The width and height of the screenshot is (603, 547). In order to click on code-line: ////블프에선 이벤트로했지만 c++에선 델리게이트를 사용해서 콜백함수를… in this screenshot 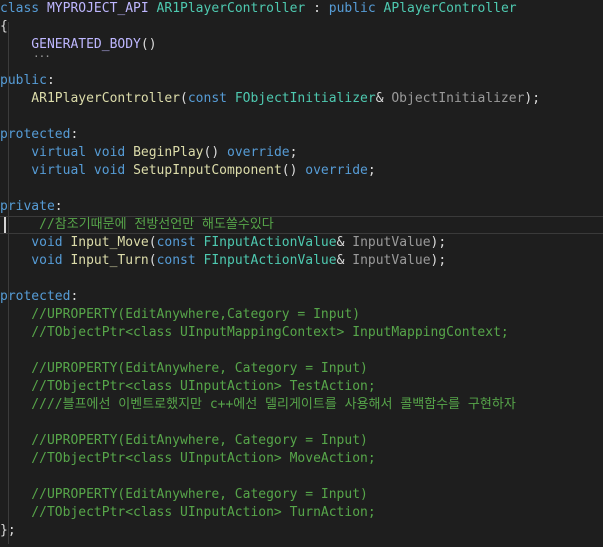, I will do `click(301, 405)`.